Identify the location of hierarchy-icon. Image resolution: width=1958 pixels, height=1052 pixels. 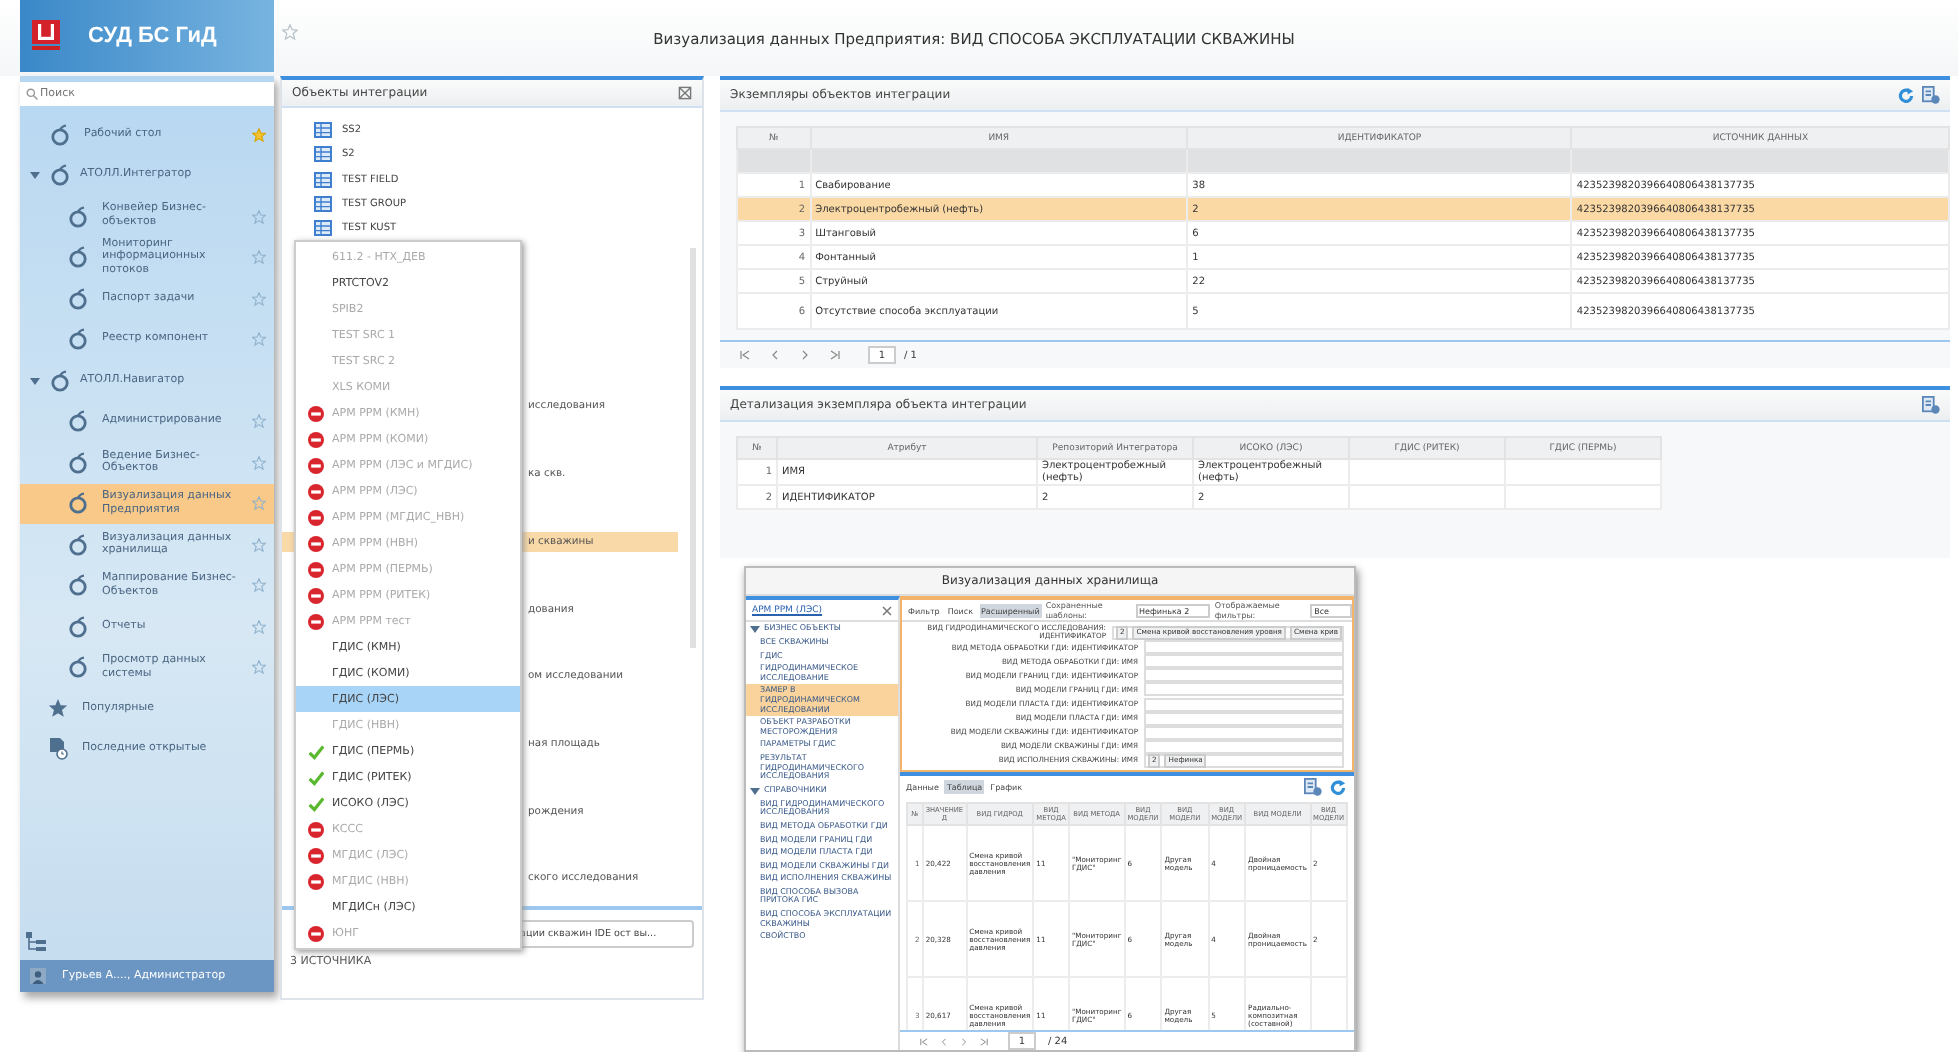
(36, 942).